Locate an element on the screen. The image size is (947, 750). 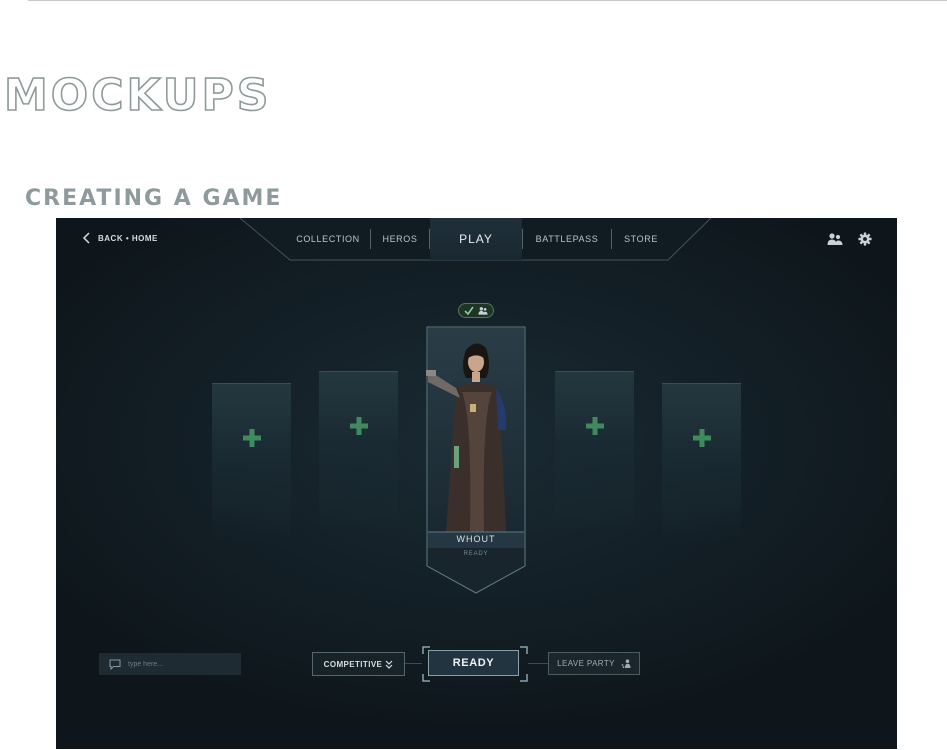
back-home-button: BACK • HOME is located at coordinates (120, 238).